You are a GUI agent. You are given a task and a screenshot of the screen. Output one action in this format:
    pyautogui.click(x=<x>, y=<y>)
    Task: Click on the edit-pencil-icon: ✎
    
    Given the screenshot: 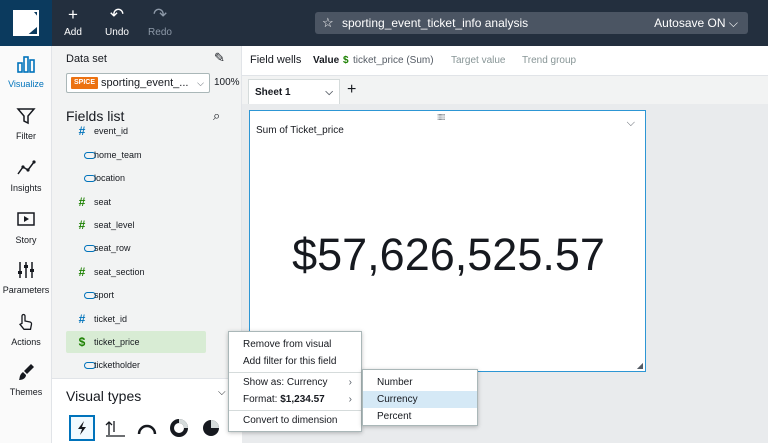 What is the action you would take?
    pyautogui.click(x=219, y=58)
    